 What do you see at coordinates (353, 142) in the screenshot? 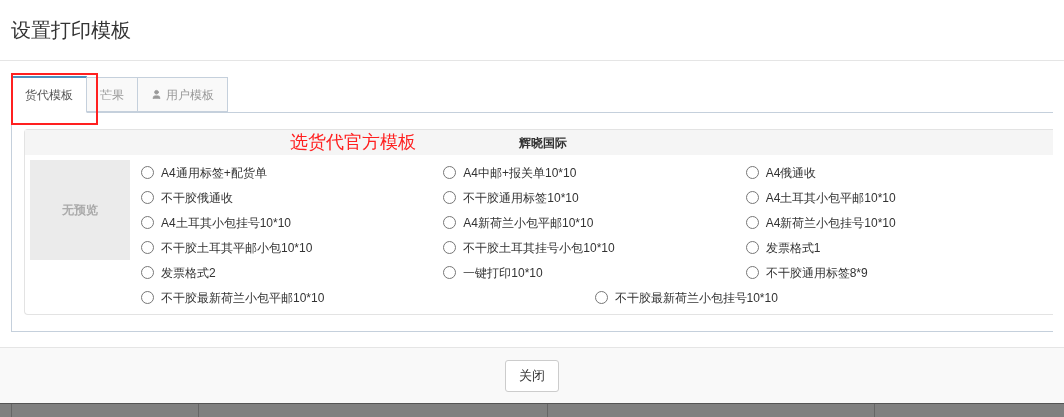
I see `annotation-text: 选货代官方模板` at bounding box center [353, 142].